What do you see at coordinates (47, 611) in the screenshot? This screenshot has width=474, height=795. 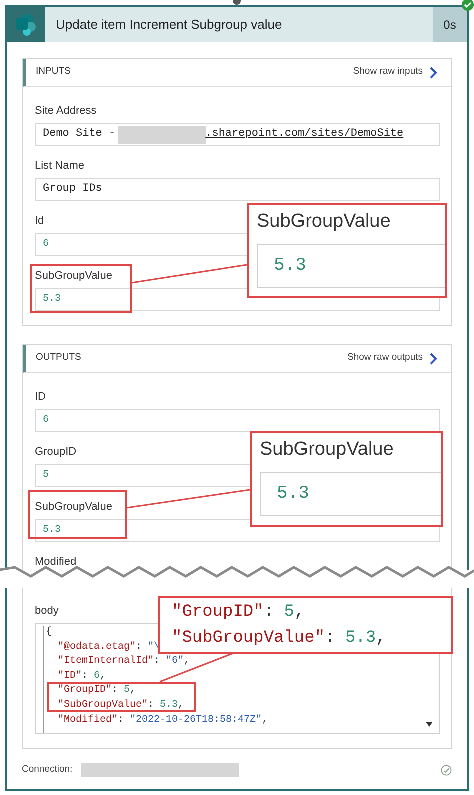 I see `field-label: body` at bounding box center [47, 611].